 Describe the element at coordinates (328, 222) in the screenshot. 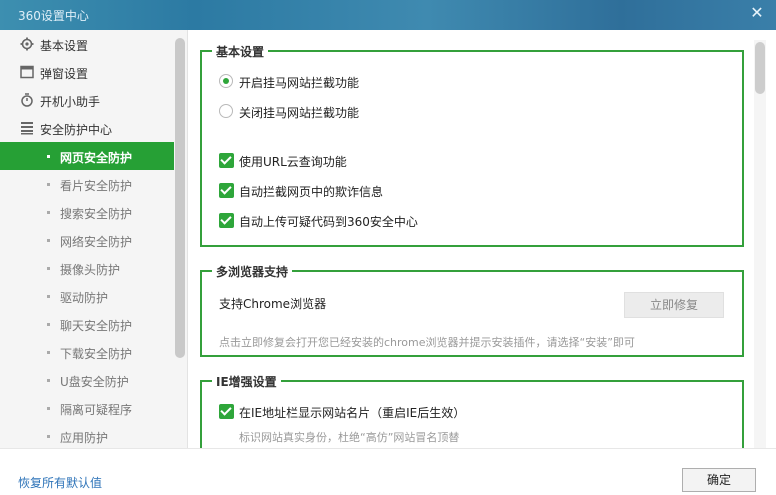

I see `checkbox-label: 自动上传可疑代码到360安全中心` at that location.